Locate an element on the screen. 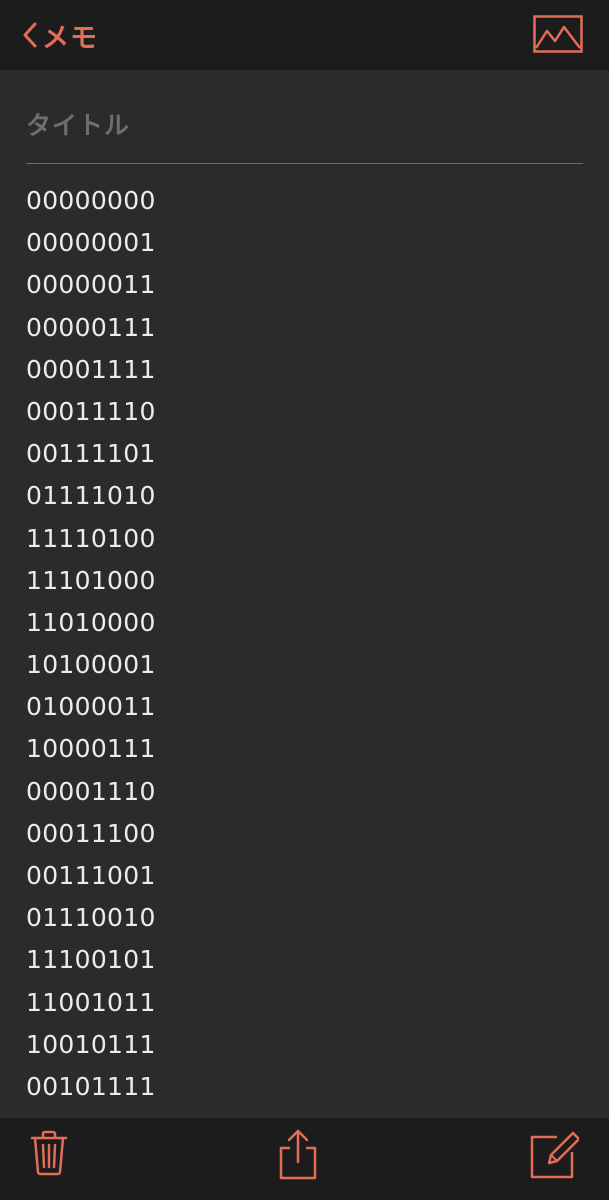 This screenshot has width=609, height=1200. share-button is located at coordinates (298, 1154).